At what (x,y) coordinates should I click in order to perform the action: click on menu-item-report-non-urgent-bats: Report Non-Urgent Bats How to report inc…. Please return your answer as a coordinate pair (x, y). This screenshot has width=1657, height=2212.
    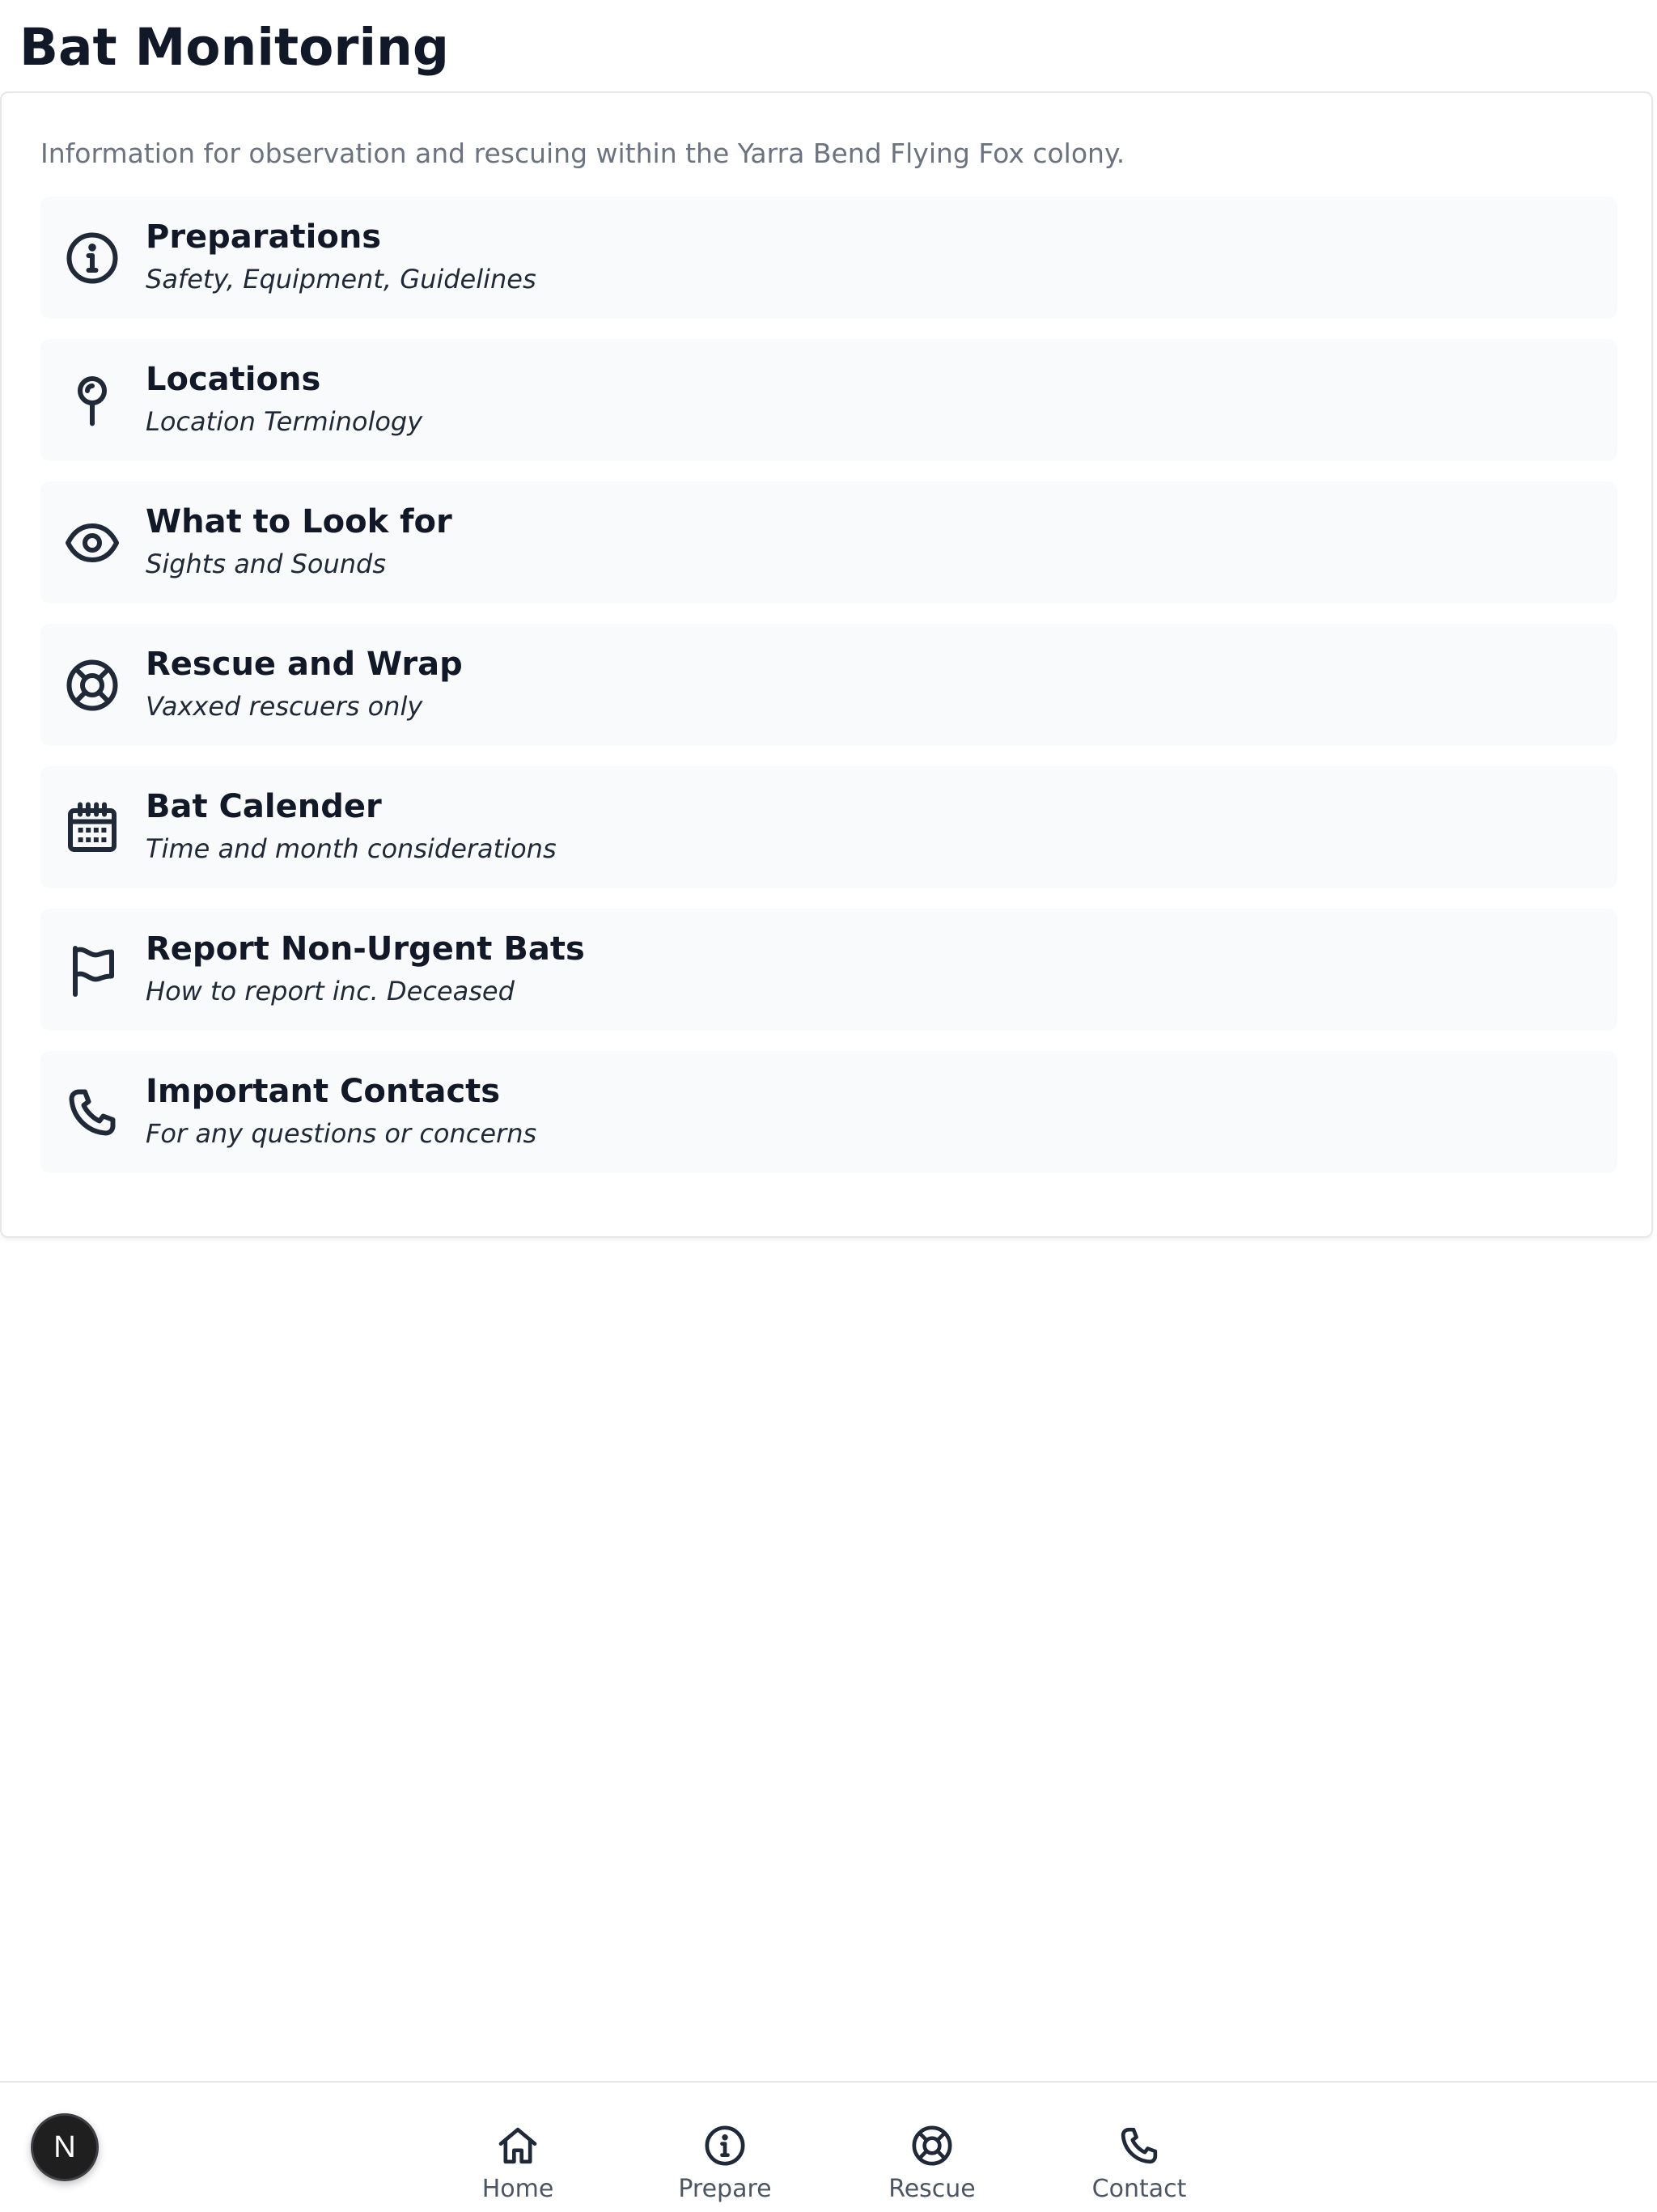
    Looking at the image, I should click on (828, 970).